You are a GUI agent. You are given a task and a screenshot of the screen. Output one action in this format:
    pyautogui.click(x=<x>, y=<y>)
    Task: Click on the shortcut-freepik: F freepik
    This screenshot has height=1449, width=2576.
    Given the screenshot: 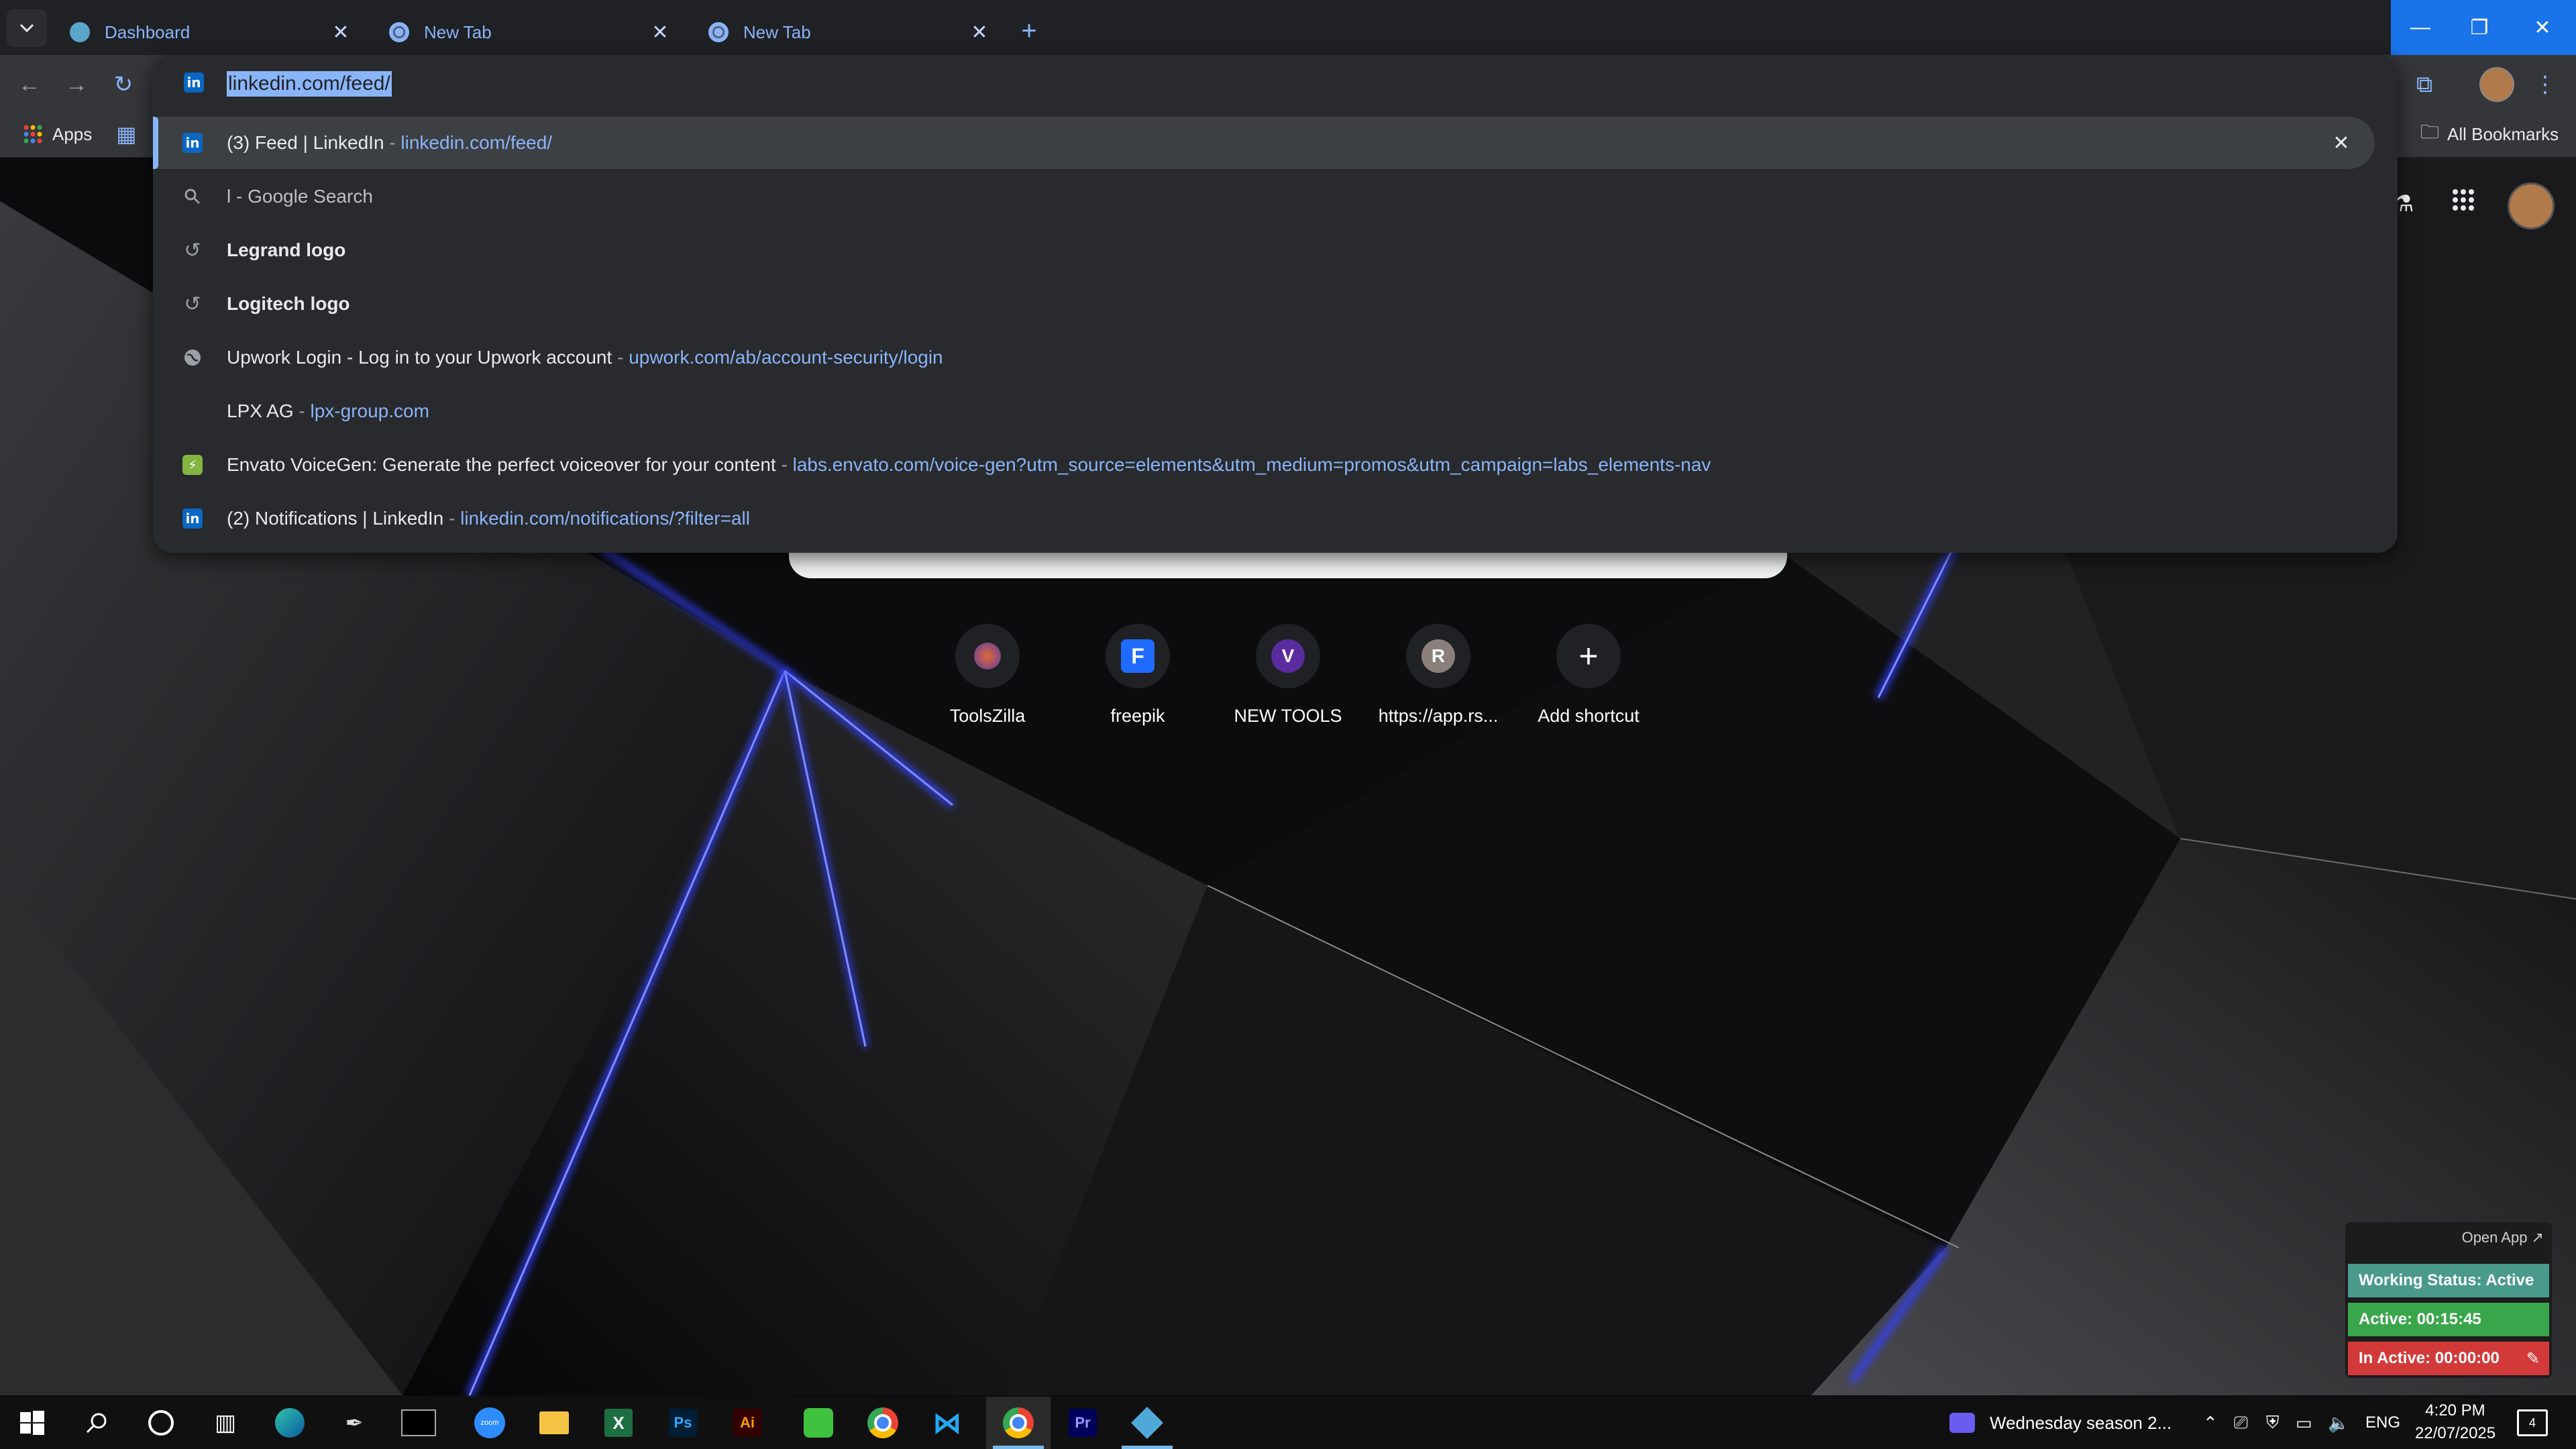 What is the action you would take?
    pyautogui.click(x=1138, y=675)
    